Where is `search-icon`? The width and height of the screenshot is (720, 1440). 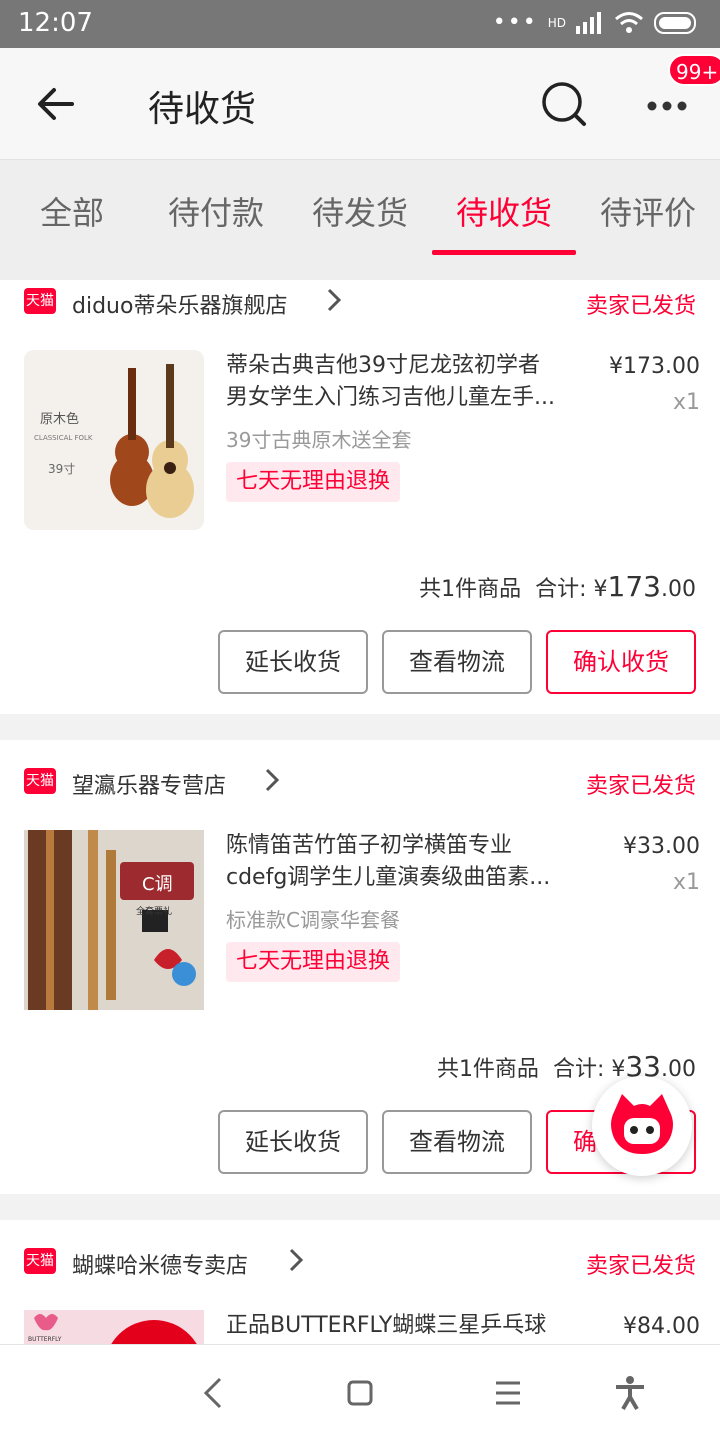
search-icon is located at coordinates (564, 104).